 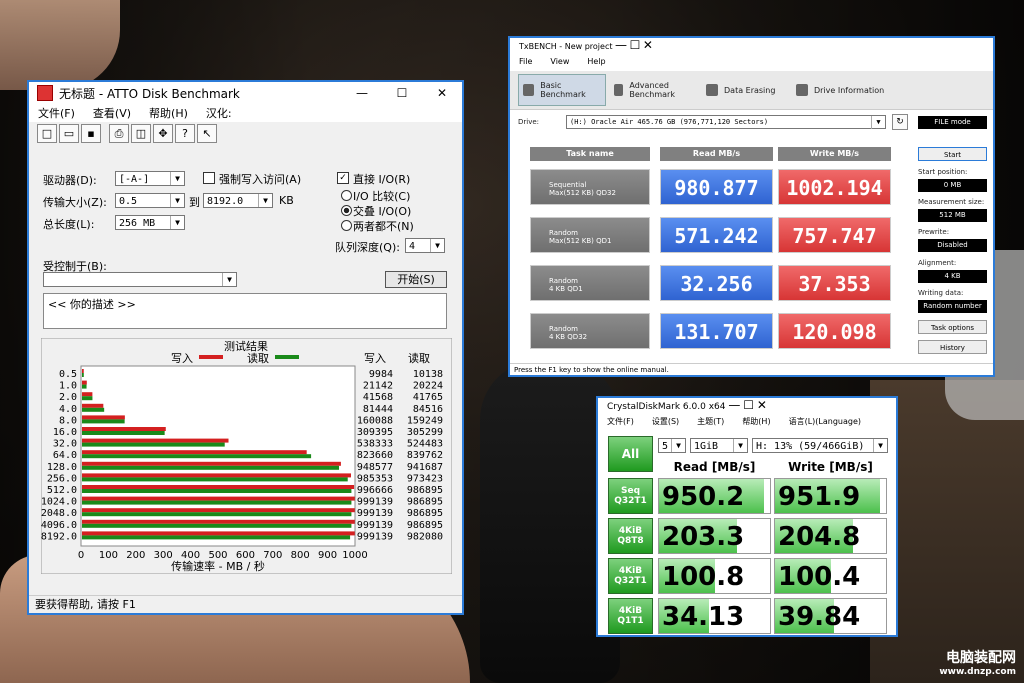 I want to click on write-result: 951.9, so click(x=830, y=496).